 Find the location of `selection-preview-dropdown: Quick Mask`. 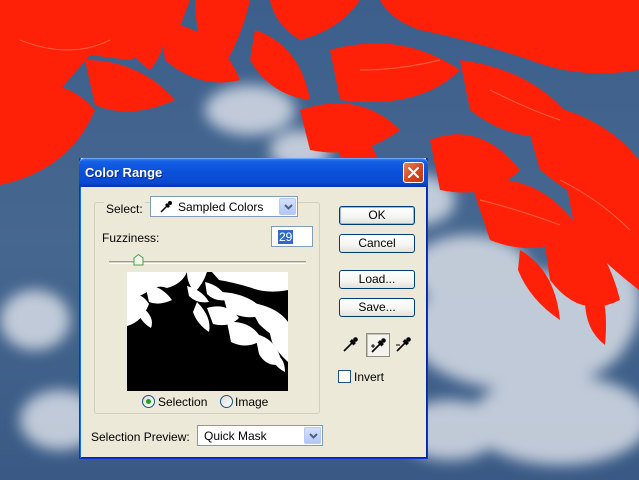

selection-preview-dropdown: Quick Mask is located at coordinates (260, 435).